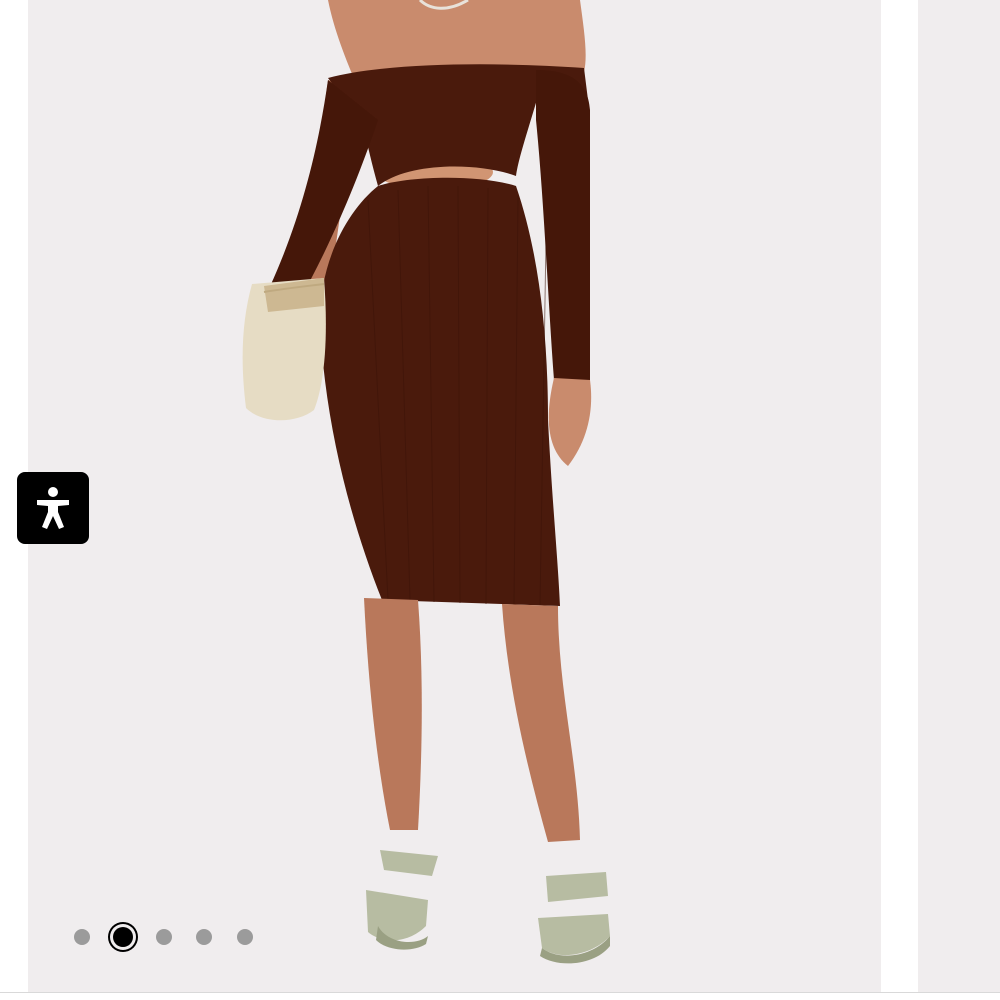  I want to click on page-bottom-divider, so click(500, 996).